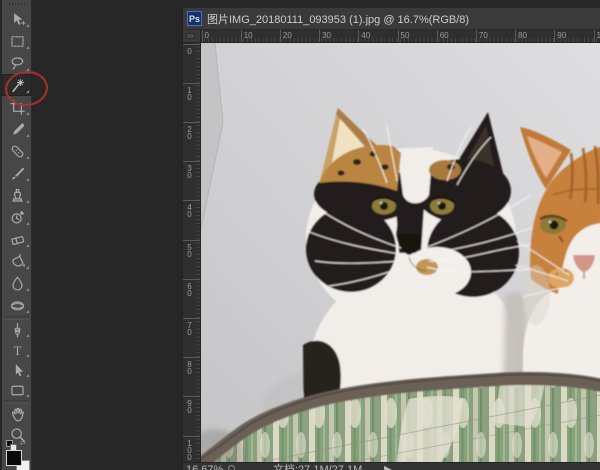 This screenshot has width=600, height=470. What do you see at coordinates (189, 449) in the screenshot?
I see `ruler-v-label: 100` at bounding box center [189, 449].